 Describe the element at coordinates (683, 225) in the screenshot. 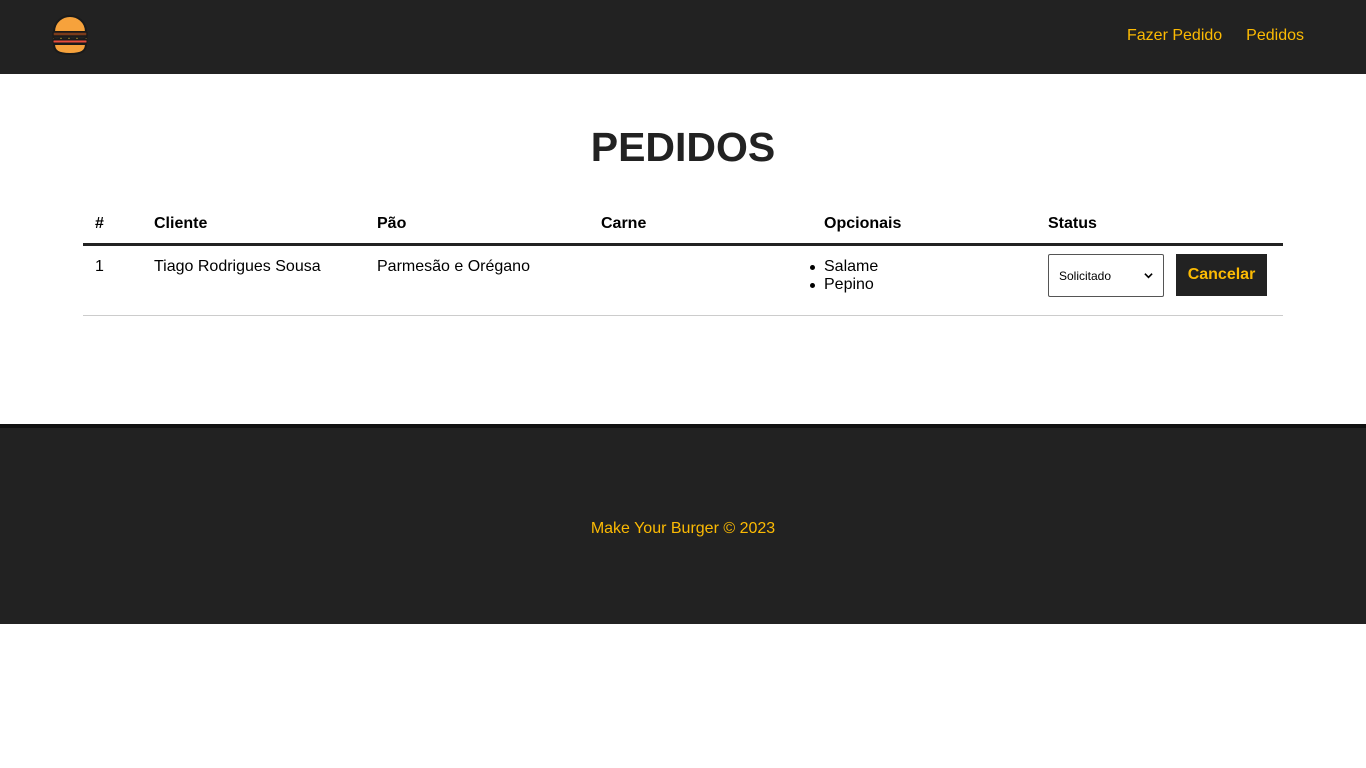

I see `table-header: # Cliente Pão Carne Opcionais Status` at that location.